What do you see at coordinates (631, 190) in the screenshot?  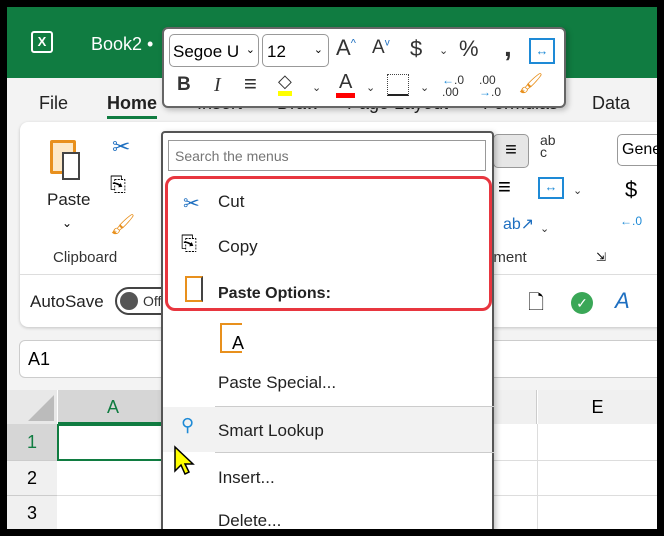 I see `currency-icon: $` at bounding box center [631, 190].